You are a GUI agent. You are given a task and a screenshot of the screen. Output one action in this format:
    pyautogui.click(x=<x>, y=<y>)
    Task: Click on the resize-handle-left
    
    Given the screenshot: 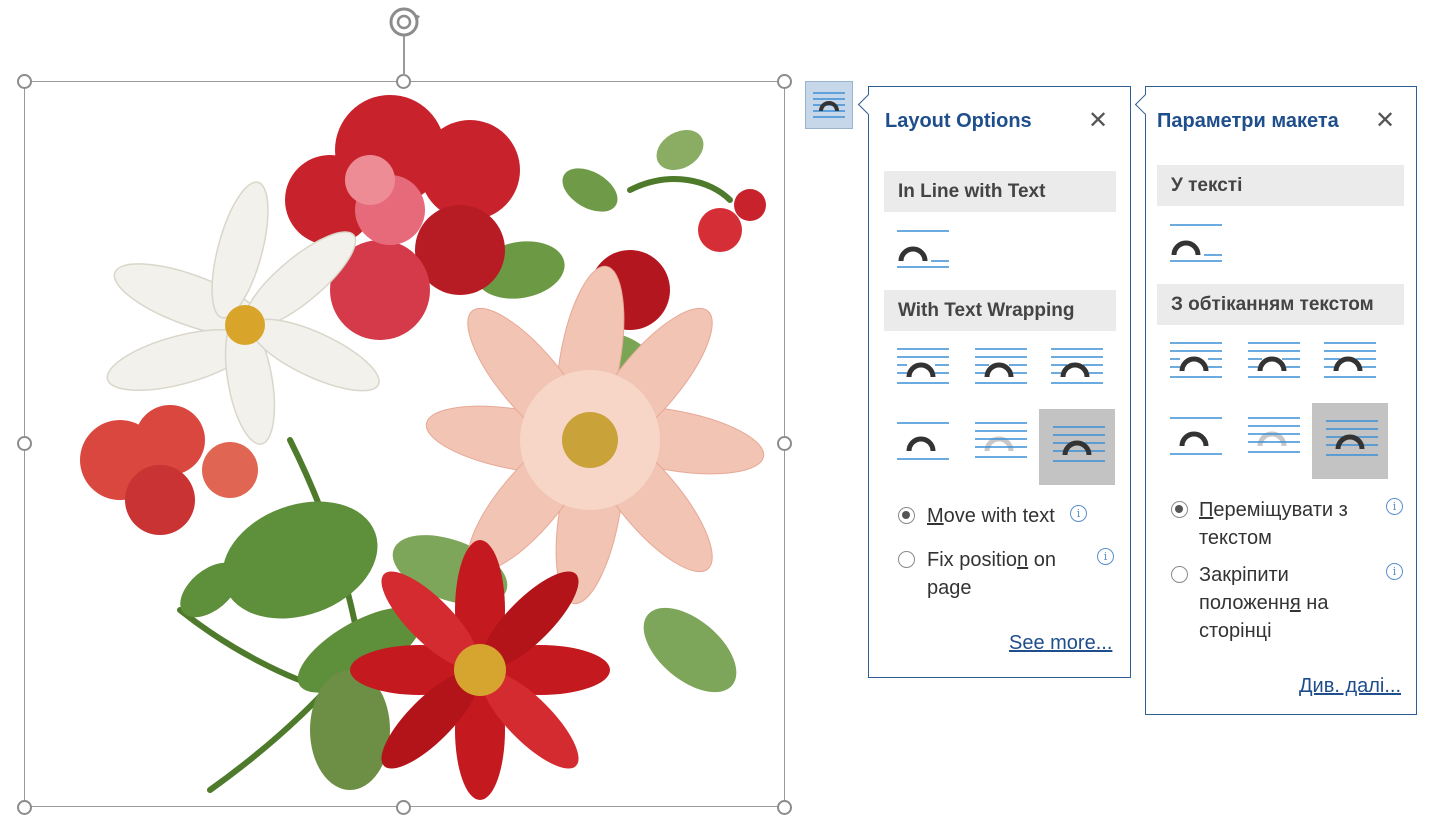 What is the action you would take?
    pyautogui.click(x=24, y=443)
    